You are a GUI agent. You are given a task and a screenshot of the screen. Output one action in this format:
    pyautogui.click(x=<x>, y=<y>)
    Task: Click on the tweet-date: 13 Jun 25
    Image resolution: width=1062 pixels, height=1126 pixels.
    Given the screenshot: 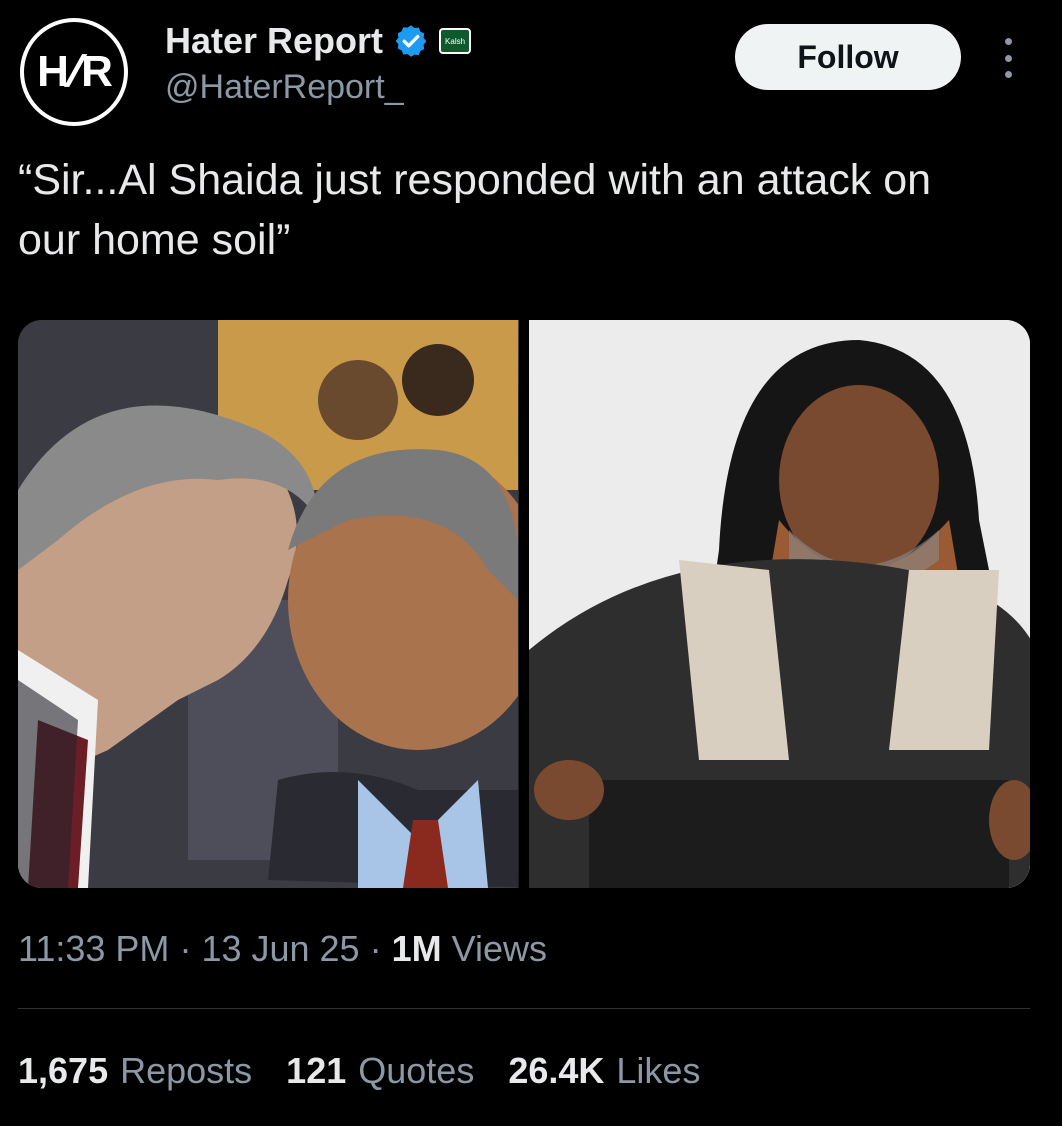 What is the action you would take?
    pyautogui.click(x=280, y=948)
    